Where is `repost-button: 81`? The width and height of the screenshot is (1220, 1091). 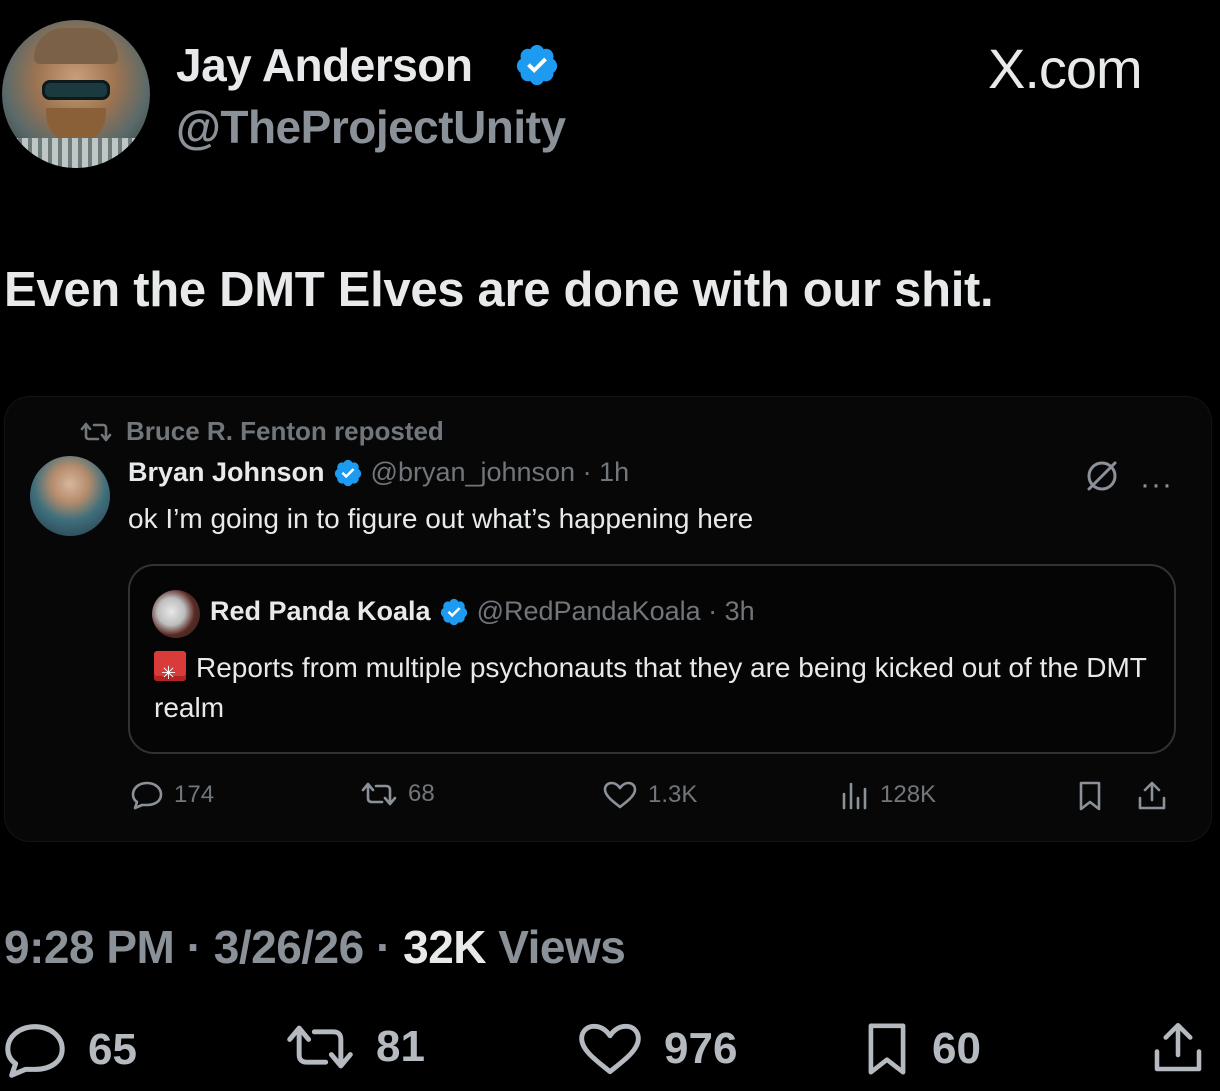
repost-button: 81 is located at coordinates (354, 1047).